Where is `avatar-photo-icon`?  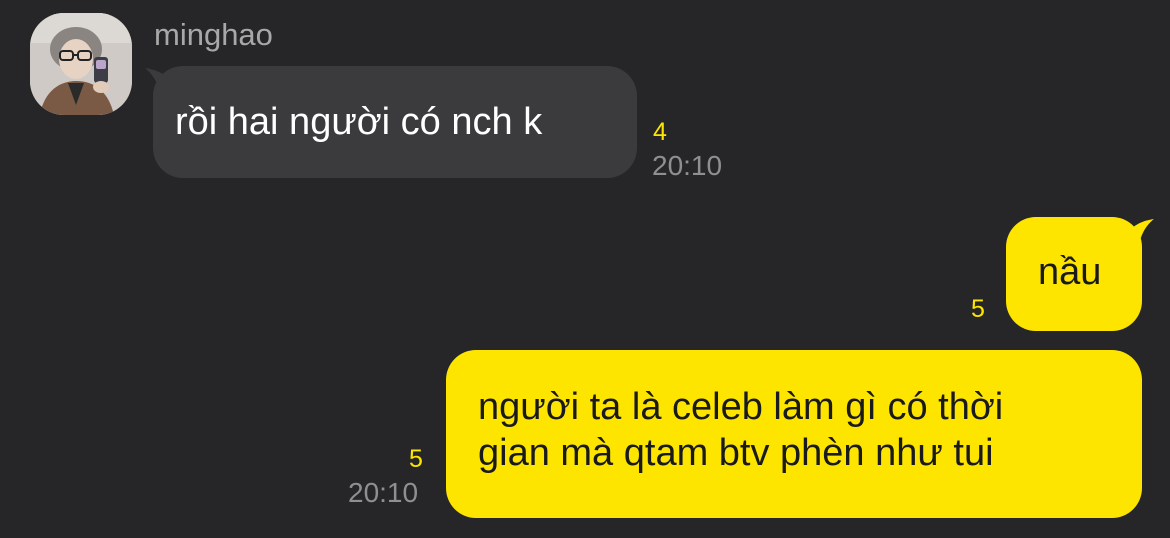
avatar-photo-icon is located at coordinates (81, 64).